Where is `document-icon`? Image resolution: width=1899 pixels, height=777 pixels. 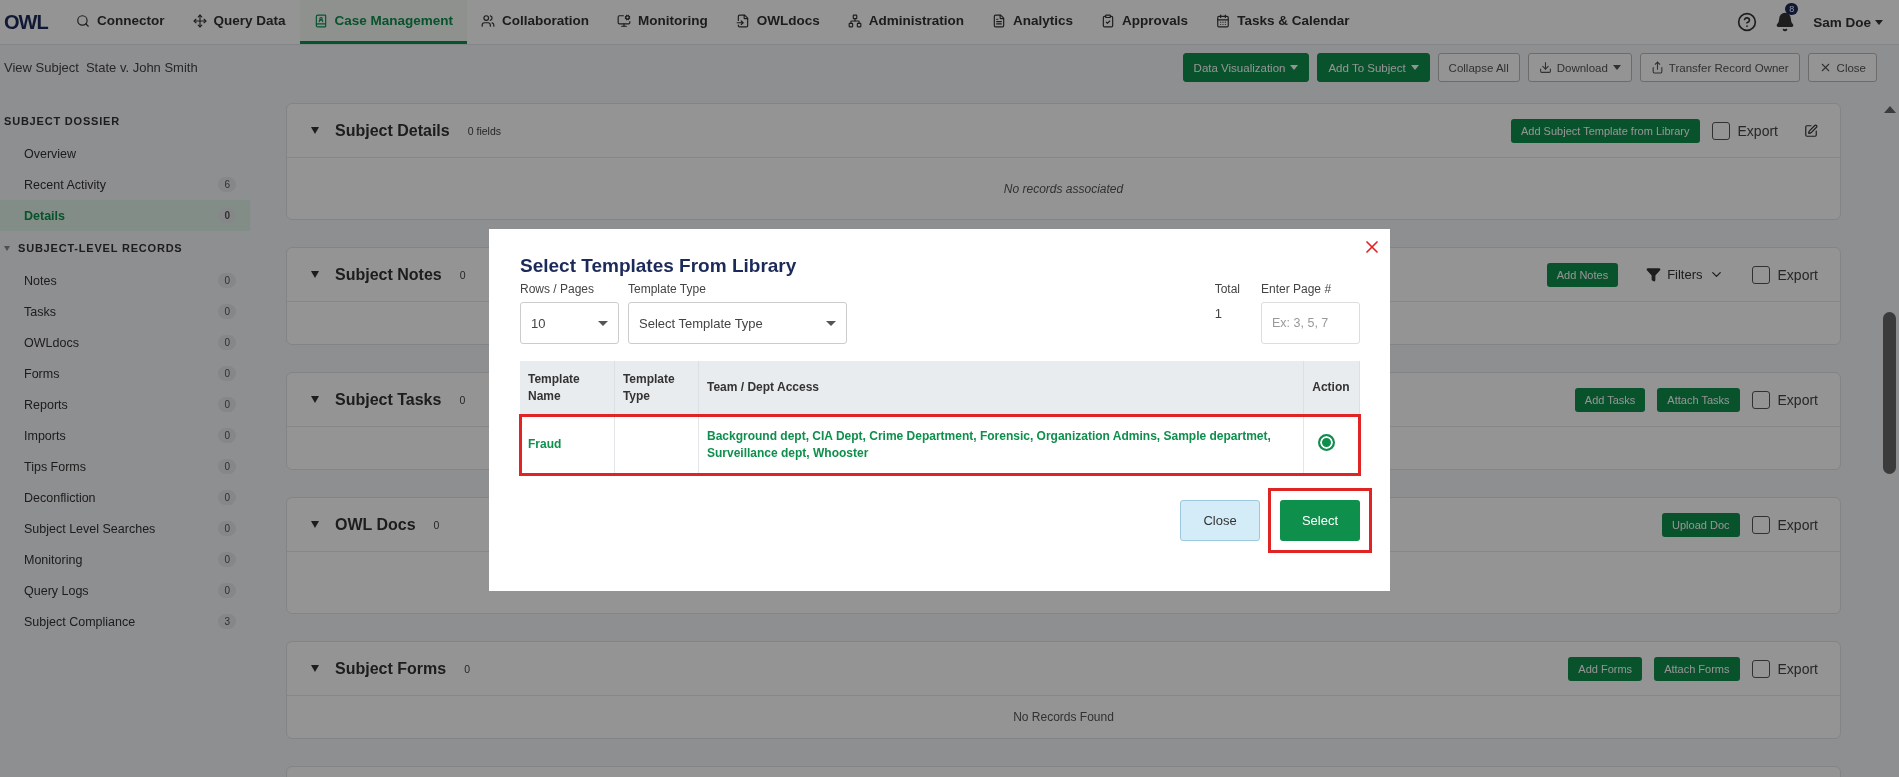 document-icon is located at coordinates (999, 20).